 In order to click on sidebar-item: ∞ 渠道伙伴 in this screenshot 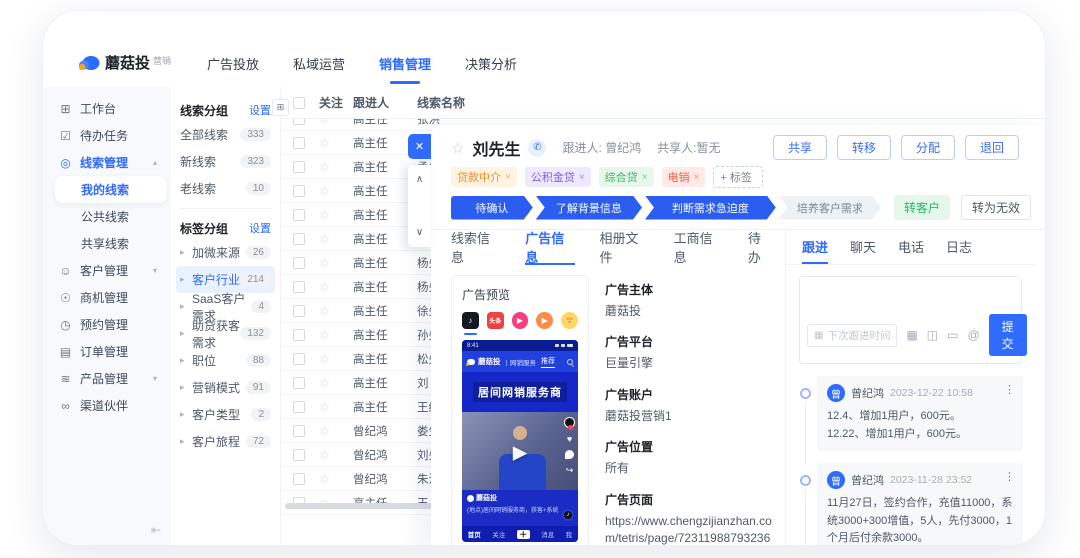, I will do `click(107, 405)`.